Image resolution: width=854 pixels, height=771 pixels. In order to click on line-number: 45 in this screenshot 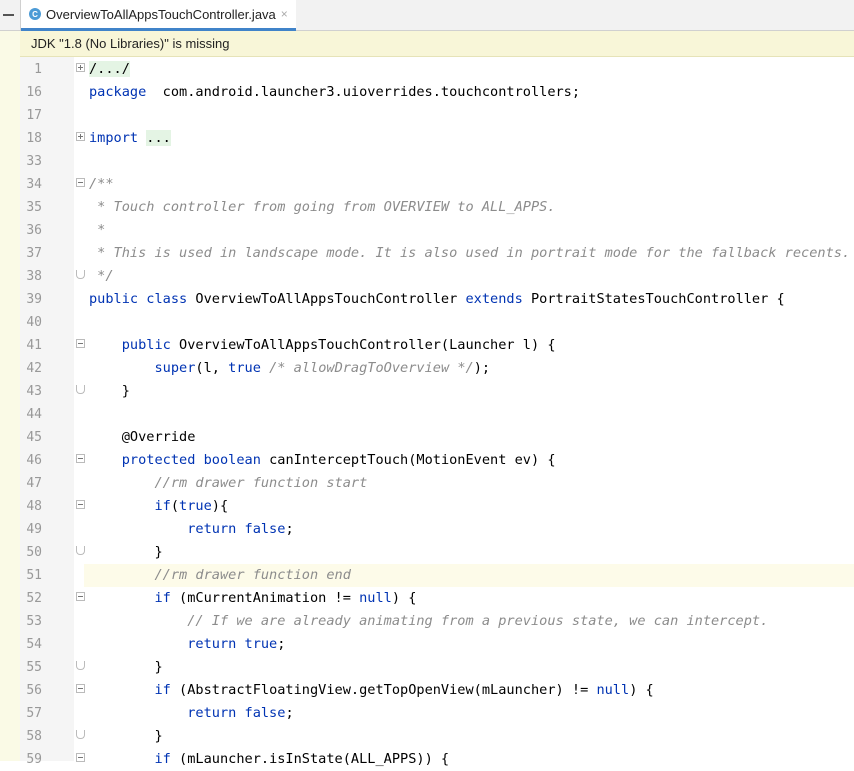, I will do `click(34, 437)`.